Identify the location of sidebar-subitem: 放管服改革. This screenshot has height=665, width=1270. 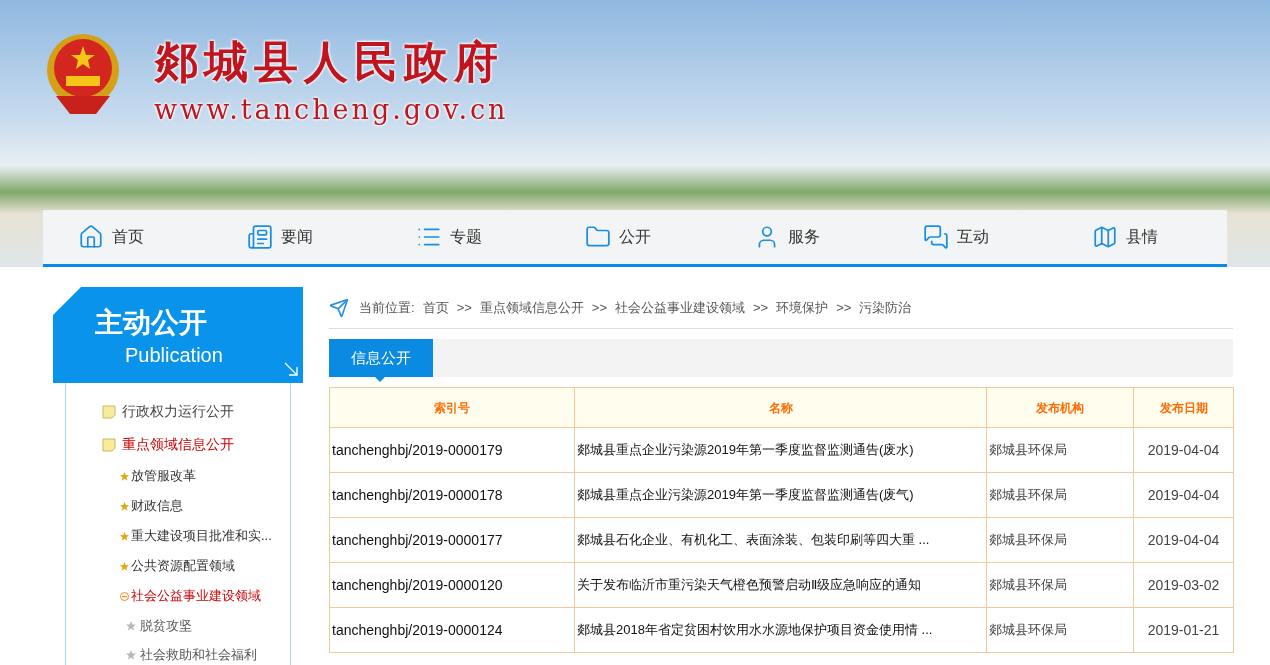
(163, 476).